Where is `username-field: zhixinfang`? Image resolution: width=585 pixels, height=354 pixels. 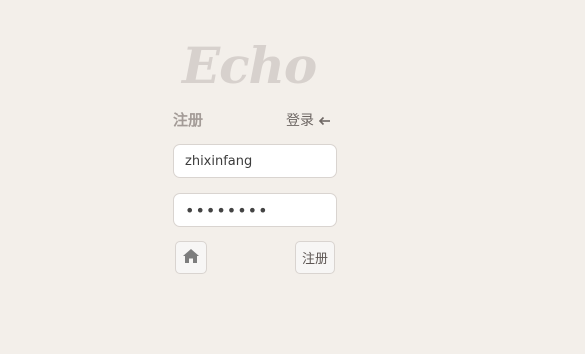 username-field: zhixinfang is located at coordinates (255, 161).